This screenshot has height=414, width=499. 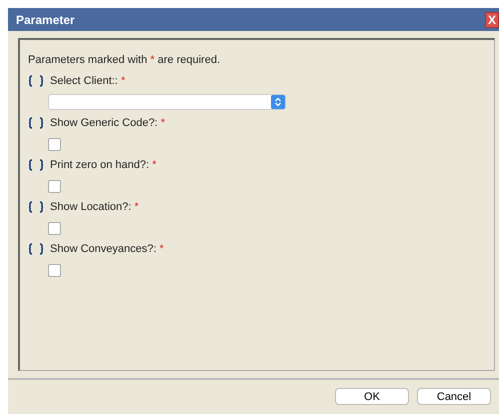 I want to click on close-button: X, so click(x=492, y=20).